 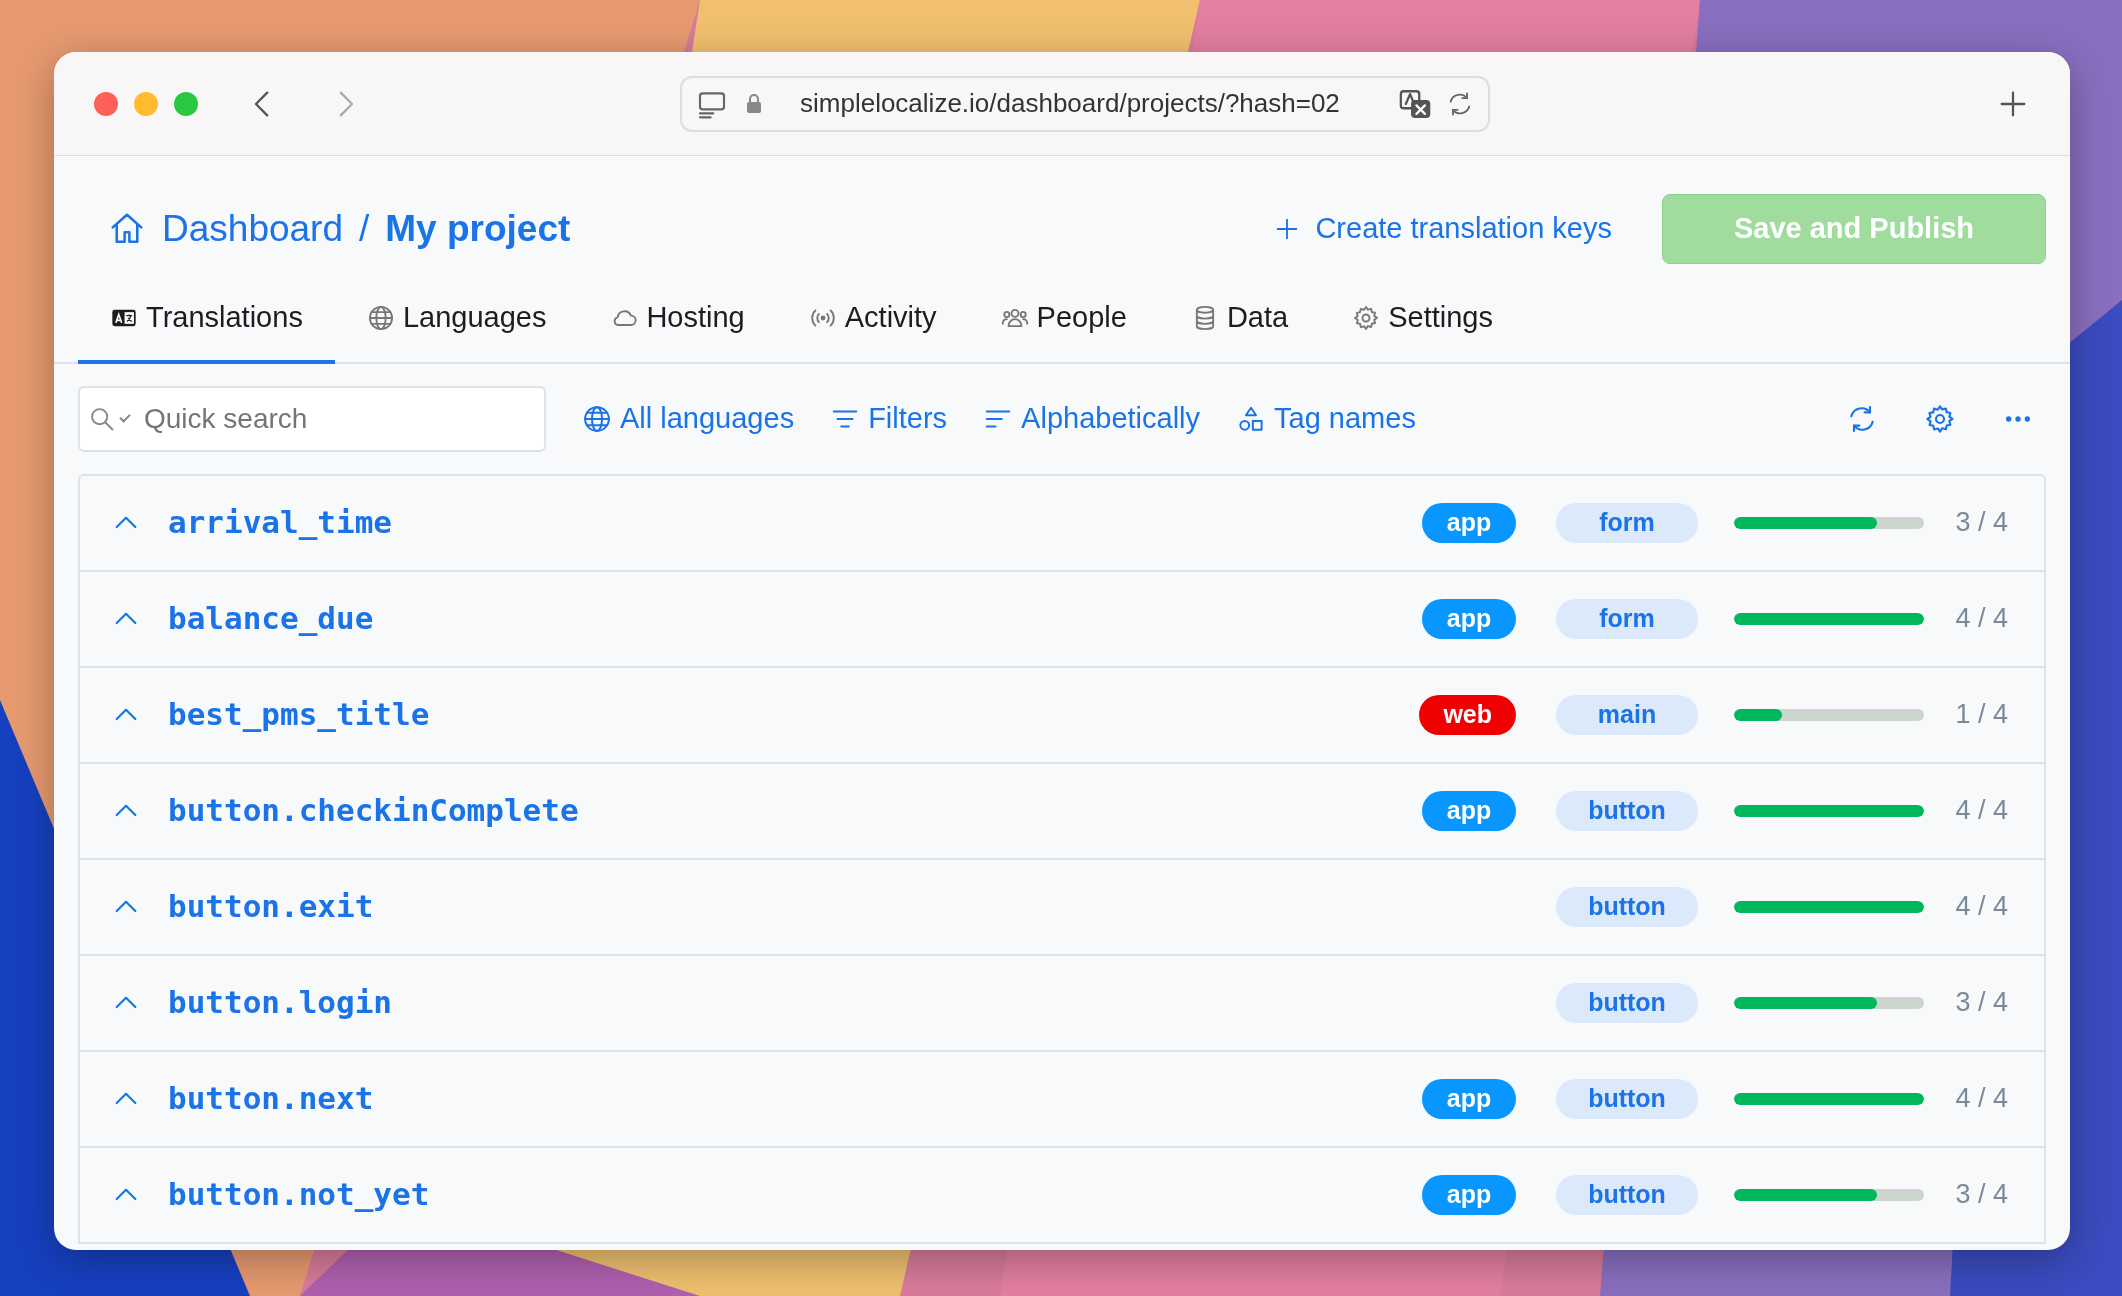 What do you see at coordinates (677, 324) in the screenshot?
I see `tab: Hosting` at bounding box center [677, 324].